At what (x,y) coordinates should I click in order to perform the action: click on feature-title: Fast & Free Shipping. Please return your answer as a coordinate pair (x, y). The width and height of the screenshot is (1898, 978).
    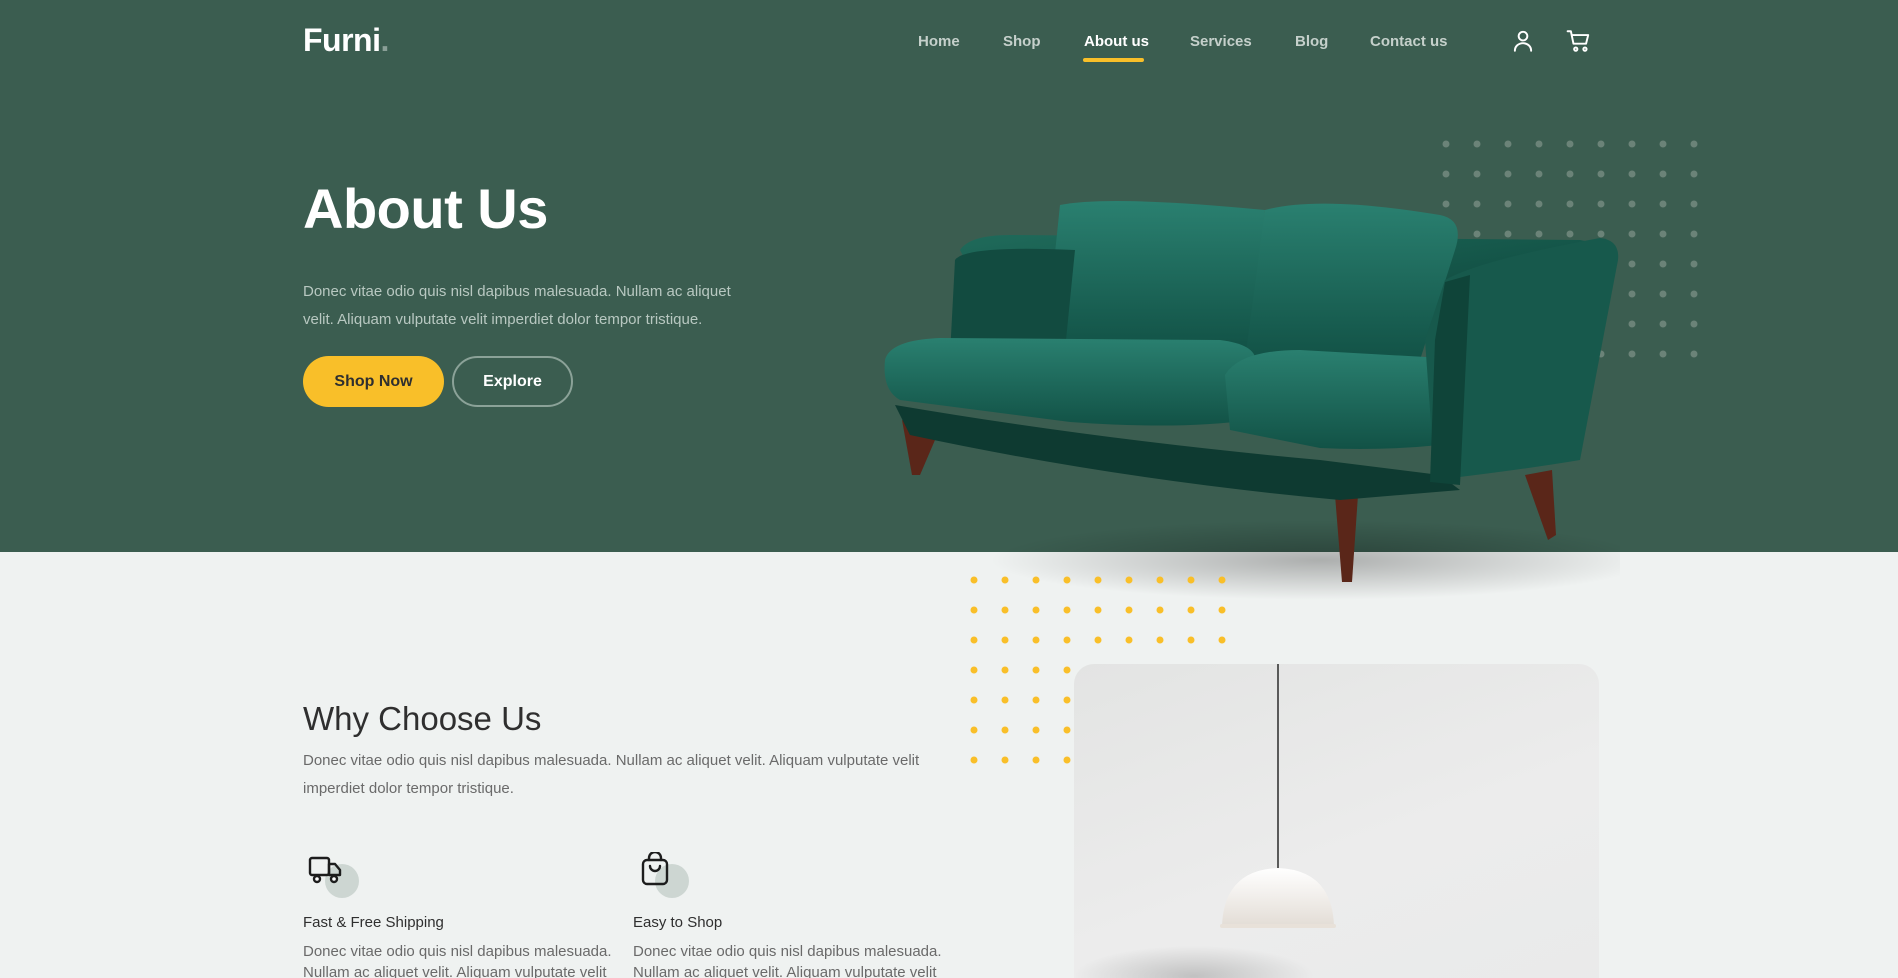
    Looking at the image, I should click on (373, 922).